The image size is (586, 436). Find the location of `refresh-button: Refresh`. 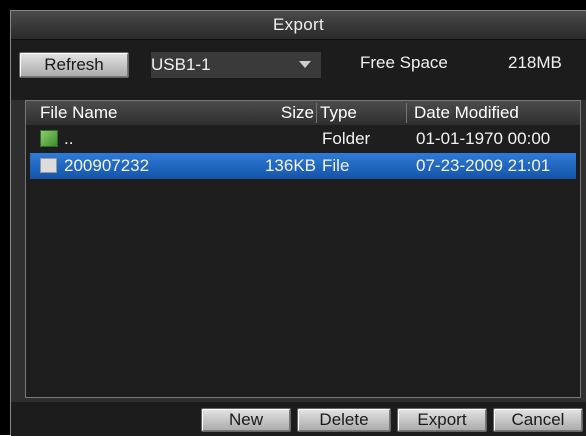

refresh-button: Refresh is located at coordinates (74, 65).